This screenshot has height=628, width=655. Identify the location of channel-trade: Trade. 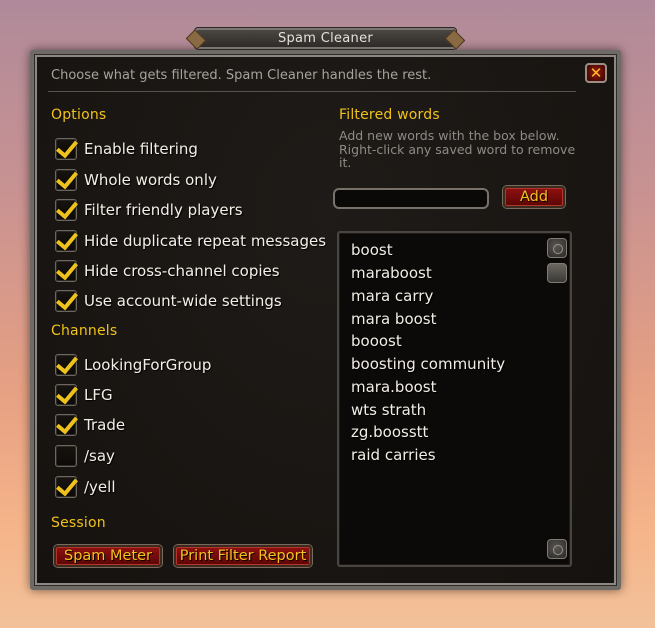
(90, 425).